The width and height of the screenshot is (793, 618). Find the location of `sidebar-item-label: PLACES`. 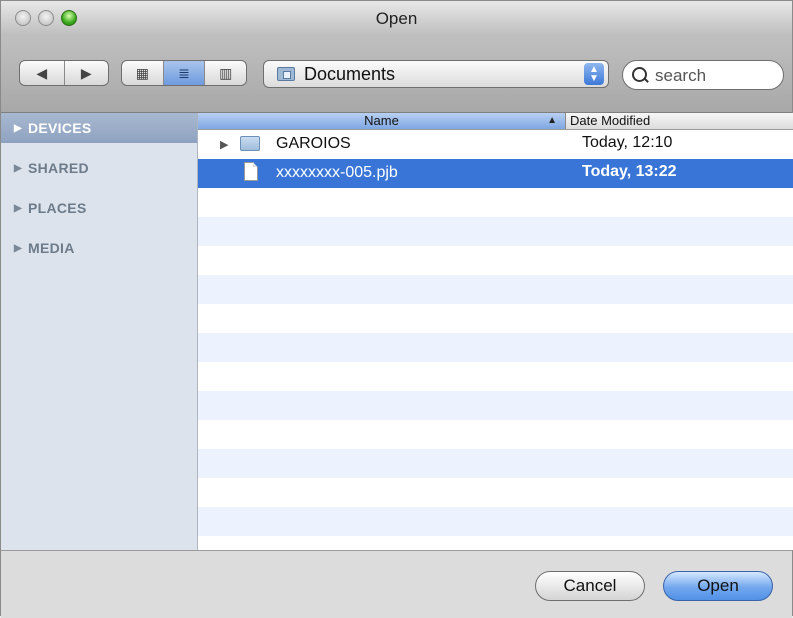

sidebar-item-label: PLACES is located at coordinates (57, 208).